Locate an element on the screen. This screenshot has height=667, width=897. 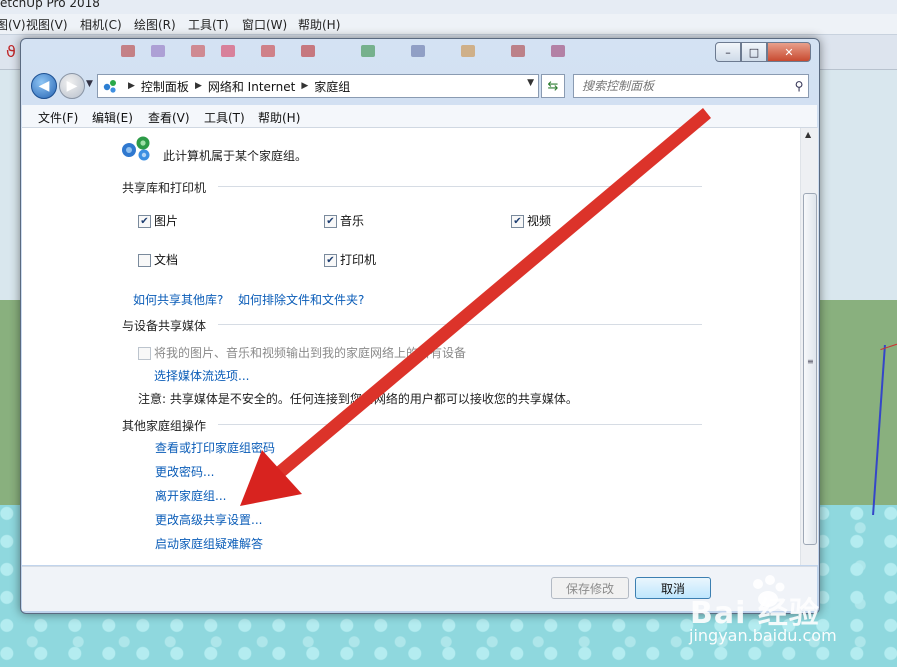
refresh-button: ⇆ is located at coordinates (553, 86).